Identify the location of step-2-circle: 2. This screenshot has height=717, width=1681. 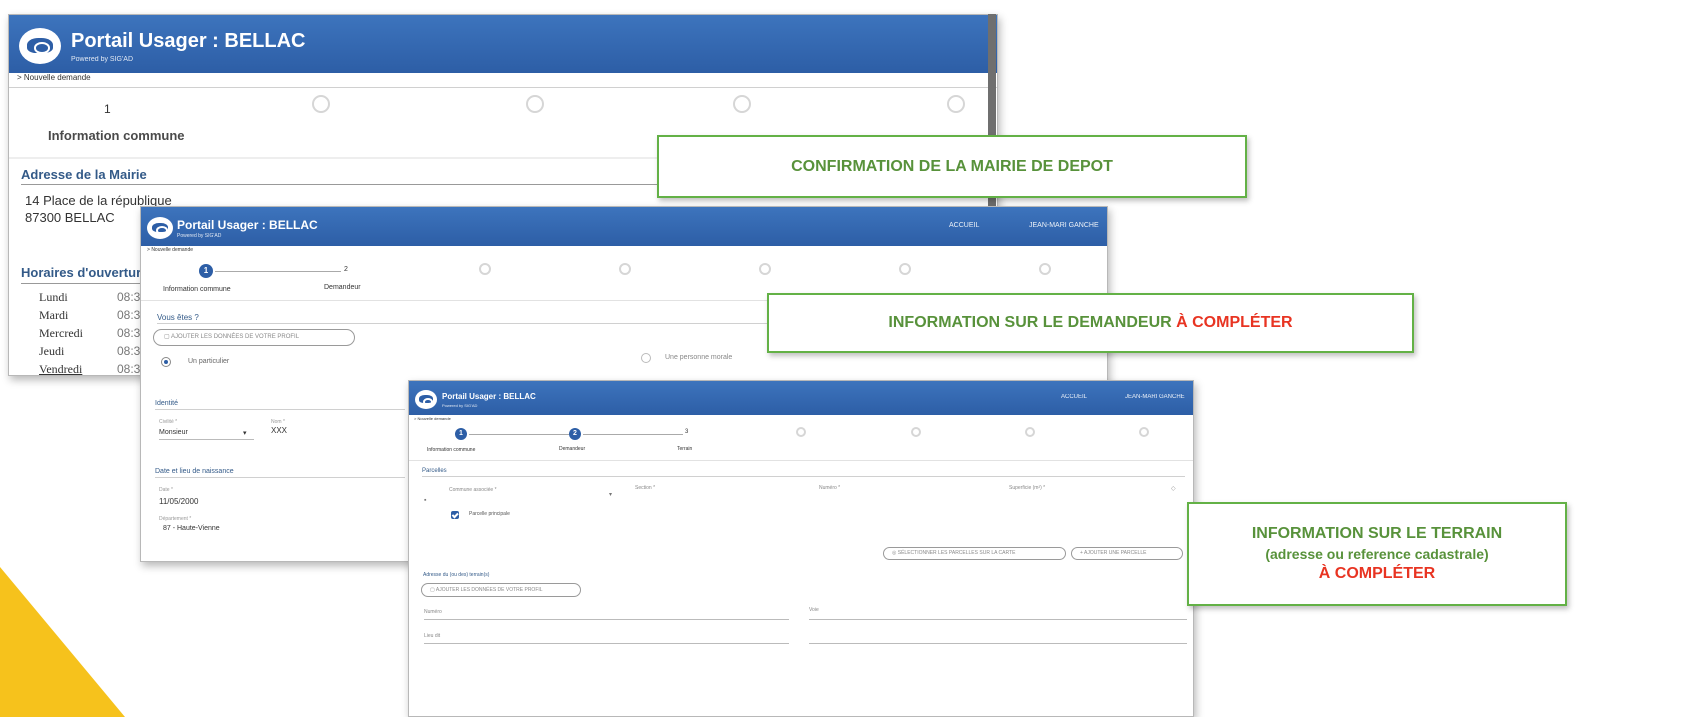
(575, 434).